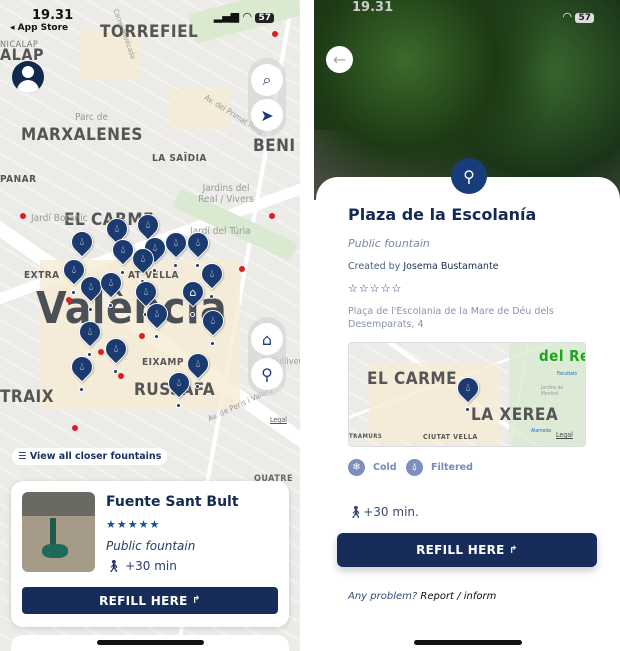 This screenshot has width=620, height=651. What do you see at coordinates (82, 135) in the screenshot?
I see `map-label: MARXALENES` at bounding box center [82, 135].